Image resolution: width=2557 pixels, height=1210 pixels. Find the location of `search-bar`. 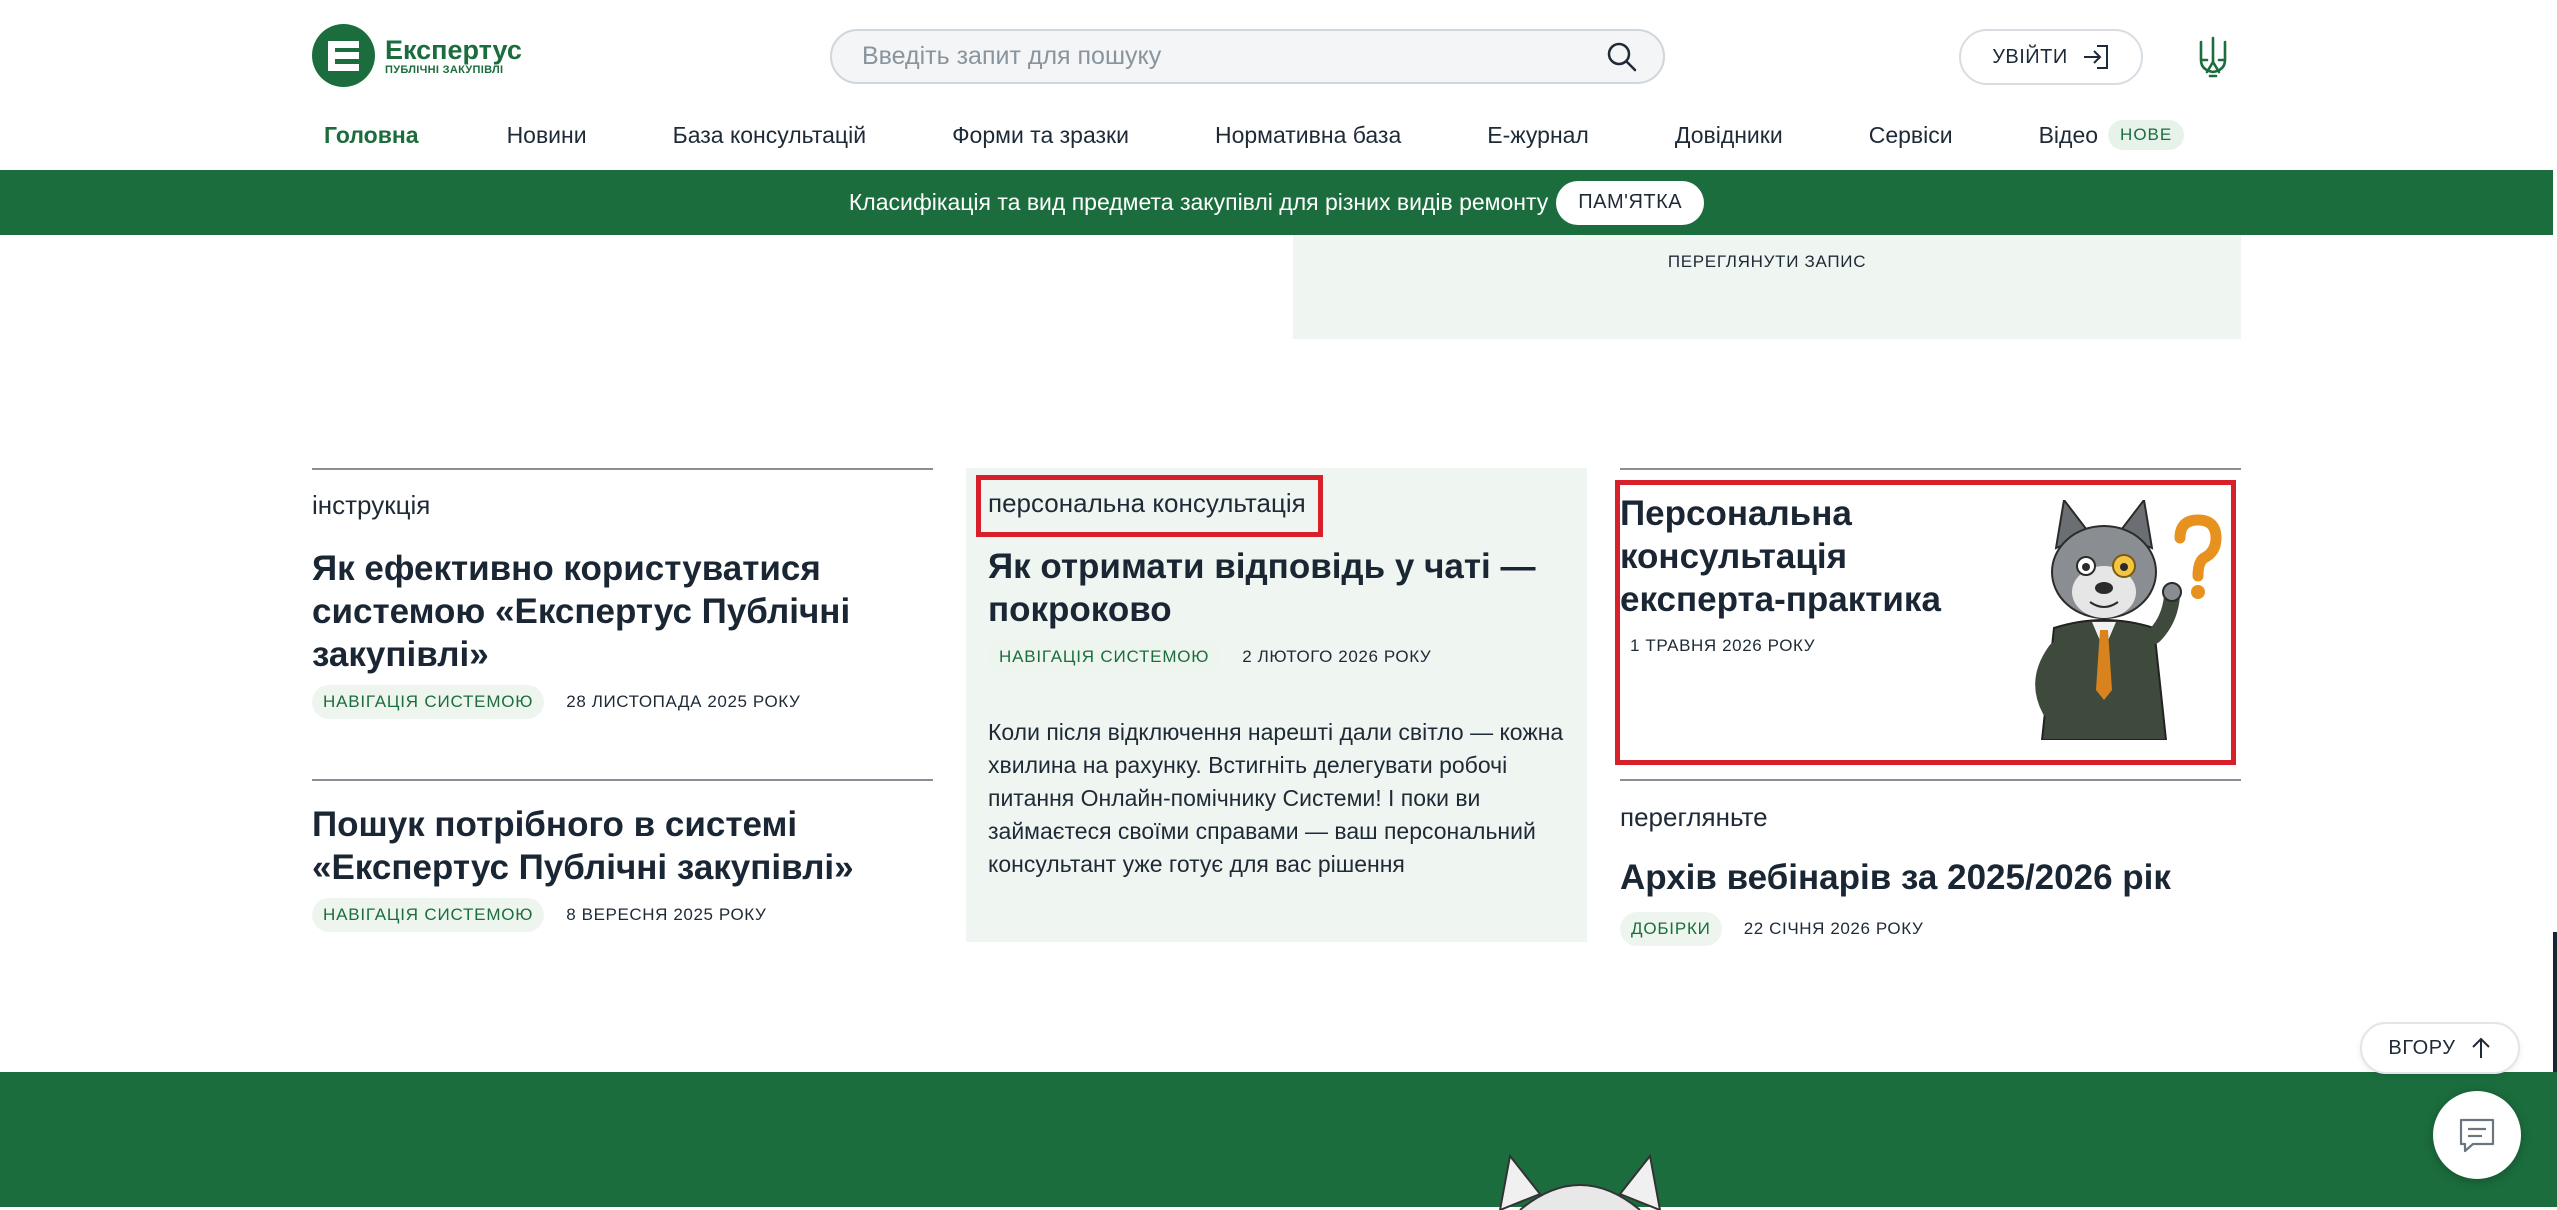

search-bar is located at coordinates (1247, 56).